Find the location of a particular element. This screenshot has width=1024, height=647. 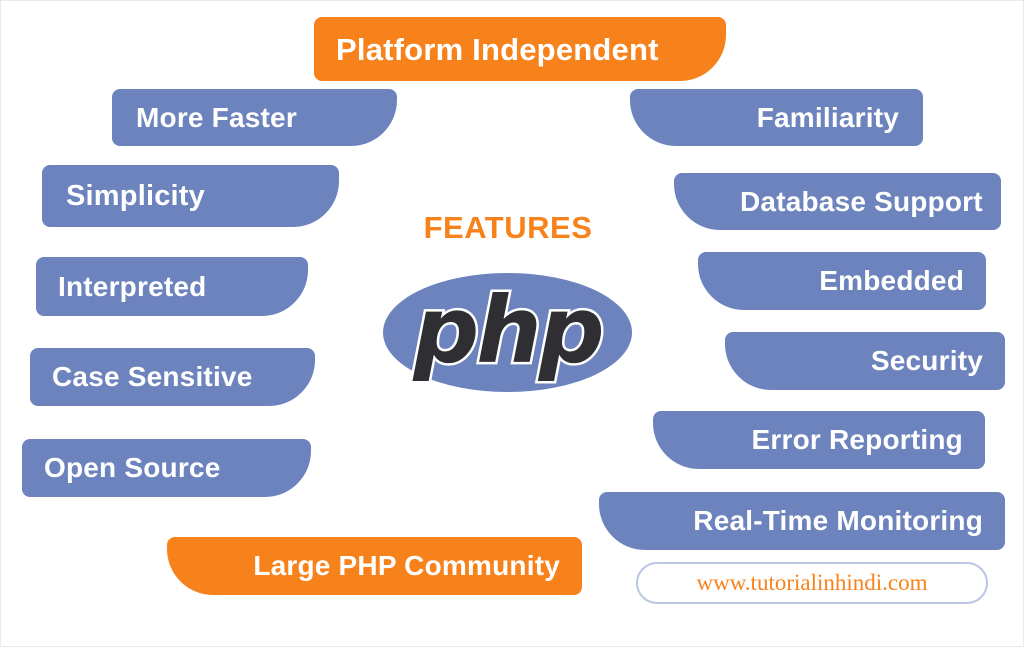

feature-banner-database-support: Database Support is located at coordinates (837, 201).